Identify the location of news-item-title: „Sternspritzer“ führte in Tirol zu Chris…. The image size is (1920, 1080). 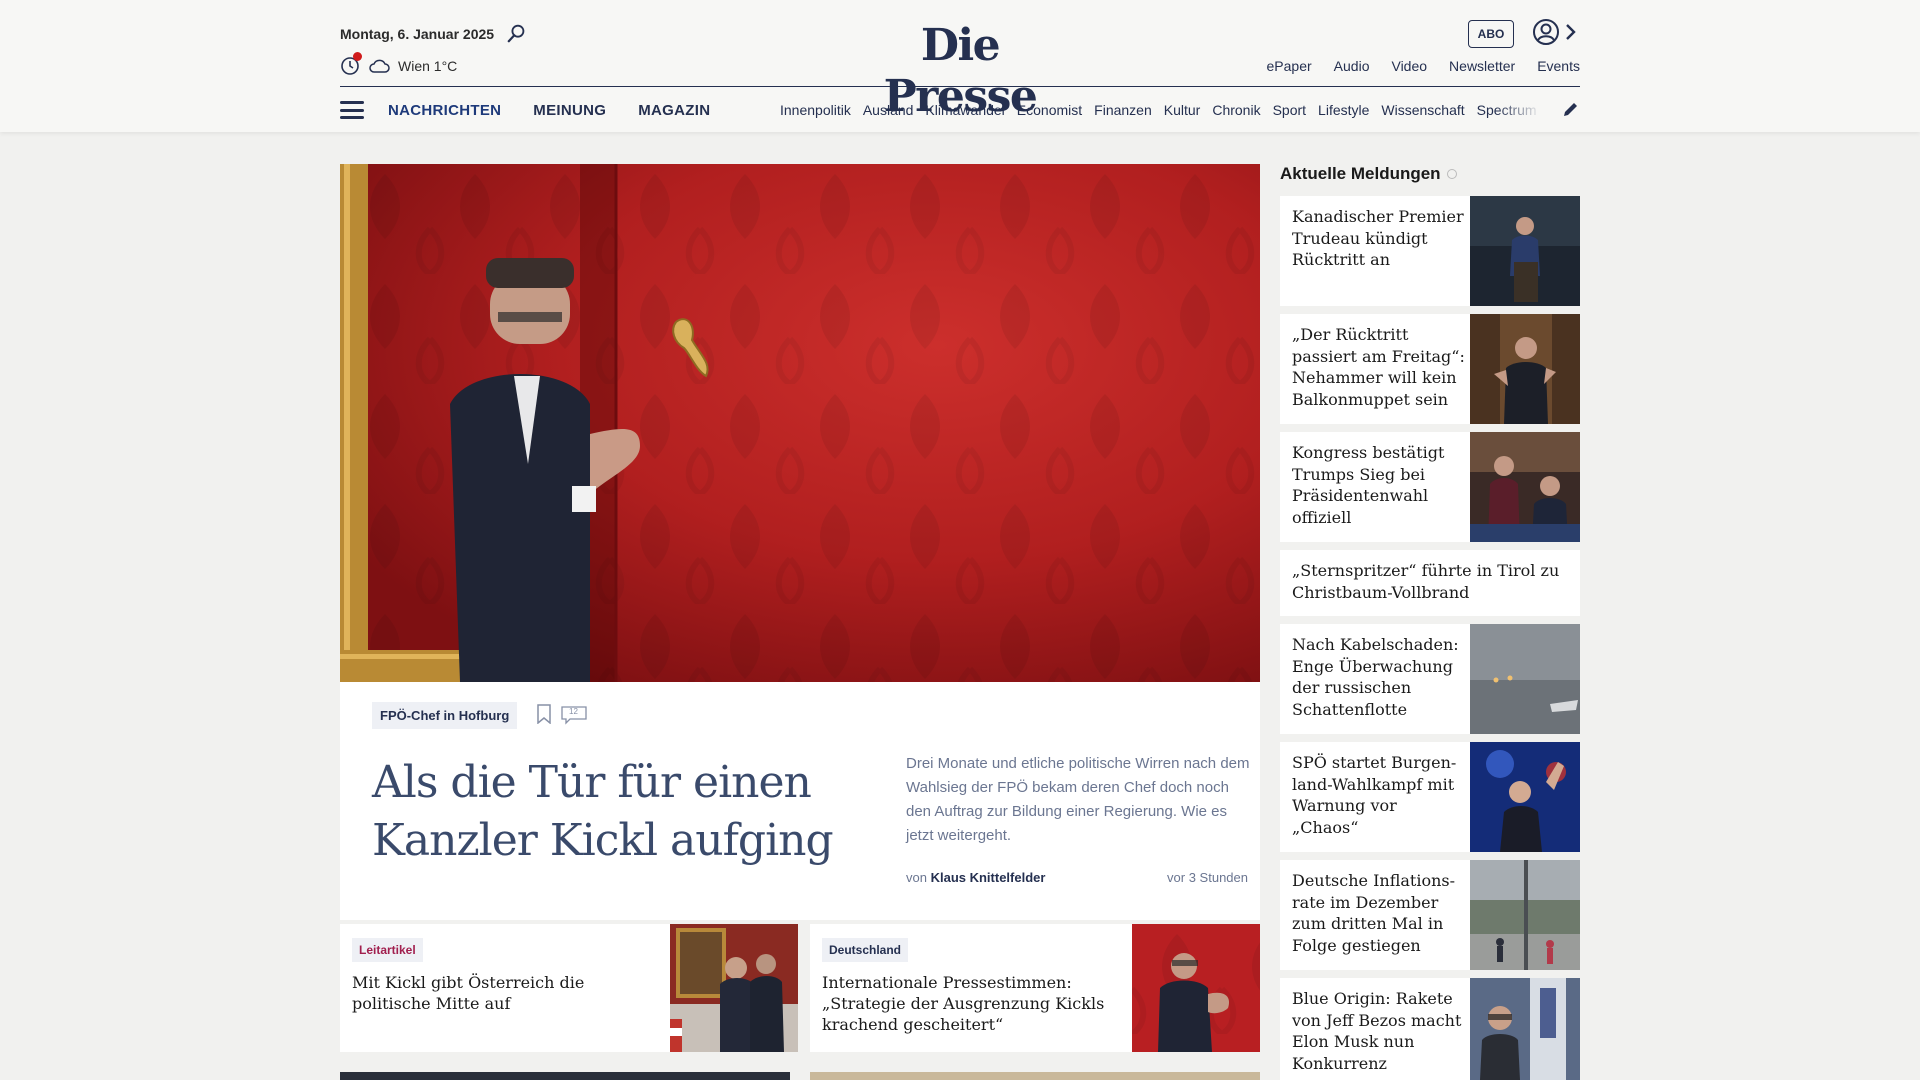
(1427, 581).